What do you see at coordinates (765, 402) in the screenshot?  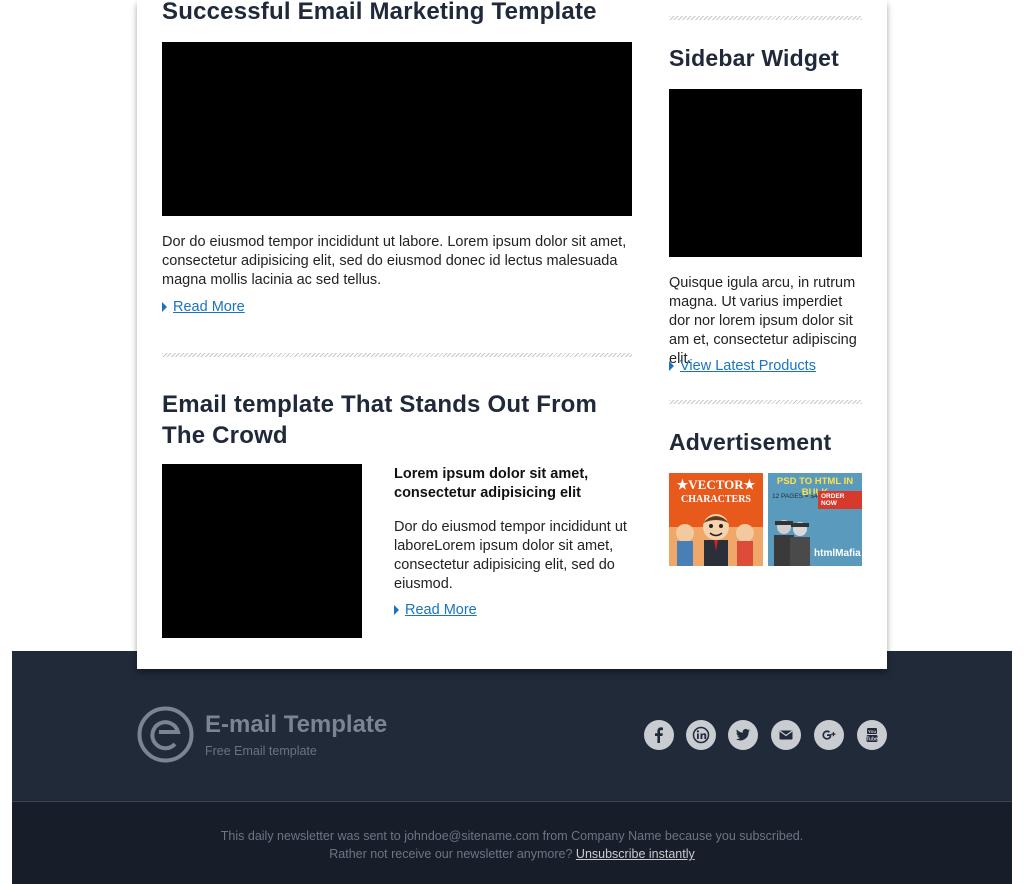 I see `sidebar-divider` at bounding box center [765, 402].